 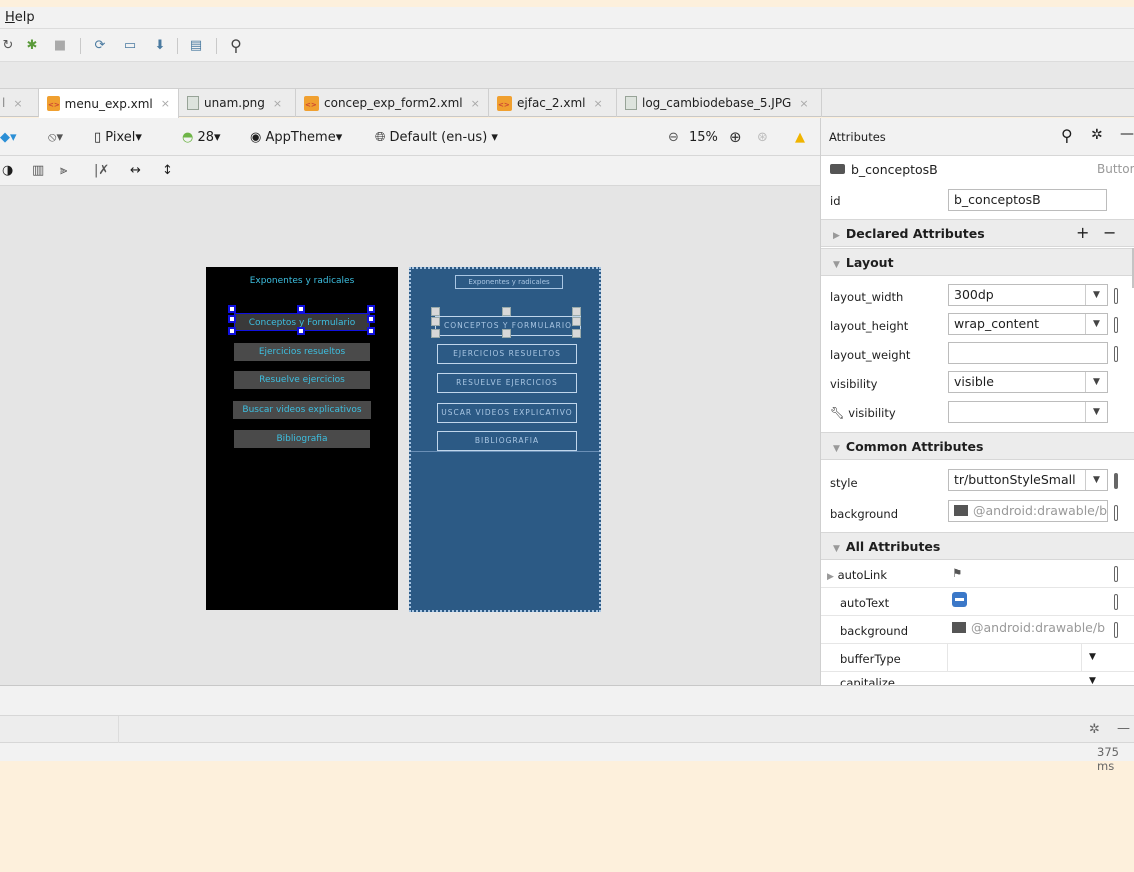 What do you see at coordinates (20, 17) in the screenshot?
I see `menu-help: Help` at bounding box center [20, 17].